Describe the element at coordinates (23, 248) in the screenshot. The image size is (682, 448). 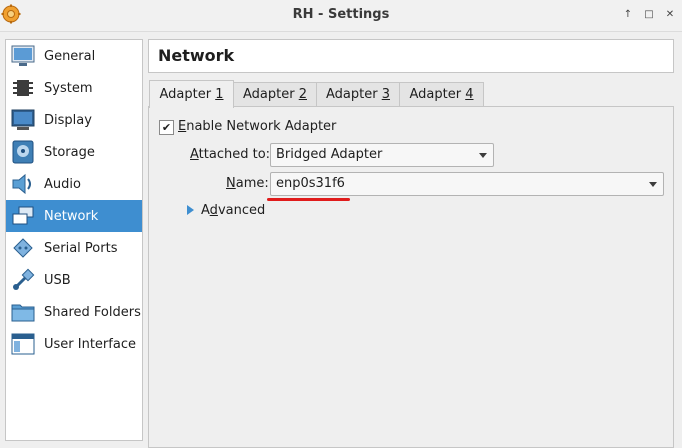
I see `serial-port-icon` at that location.